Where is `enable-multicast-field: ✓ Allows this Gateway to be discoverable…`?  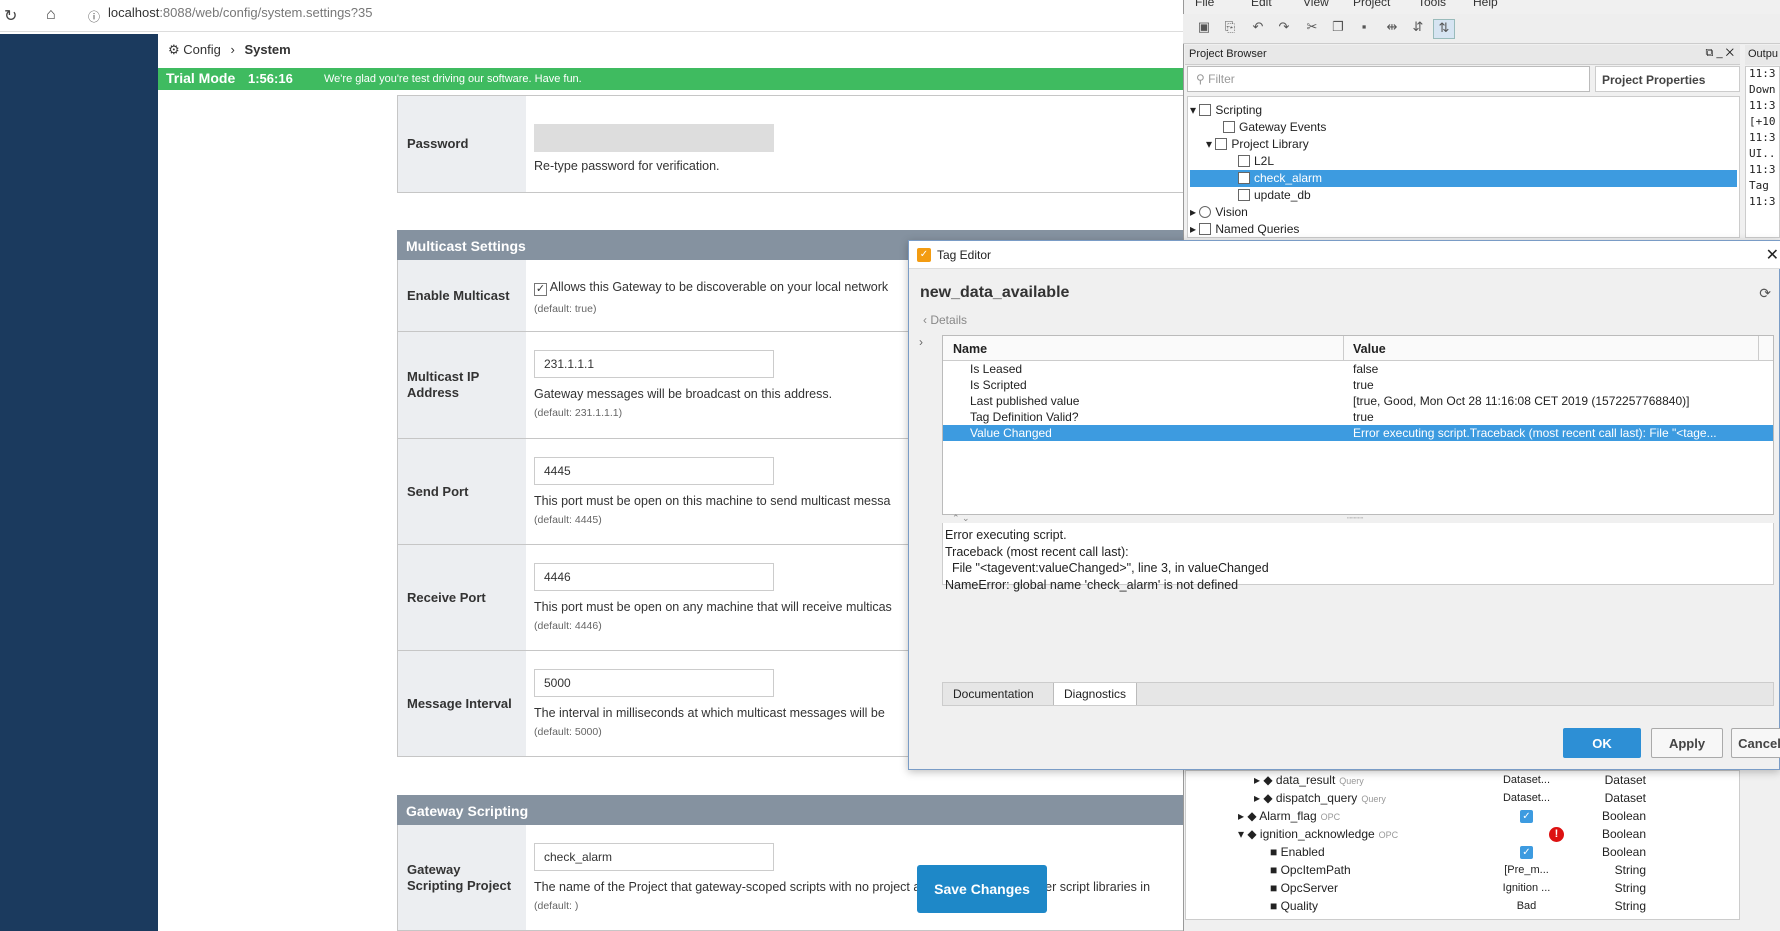
enable-multicast-field: ✓ Allows this Gateway to be discoverable… is located at coordinates (711, 288).